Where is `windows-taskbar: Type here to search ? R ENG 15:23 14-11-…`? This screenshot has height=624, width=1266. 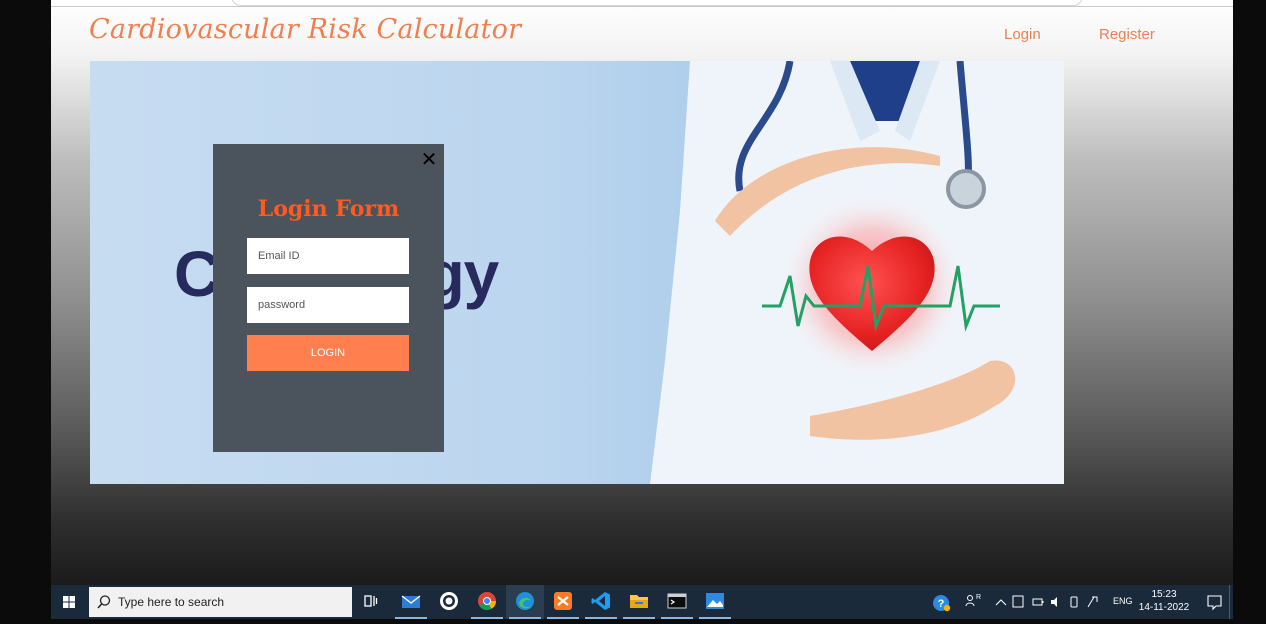 windows-taskbar: Type here to search ? R ENG 15:23 14-11-… is located at coordinates (642, 602).